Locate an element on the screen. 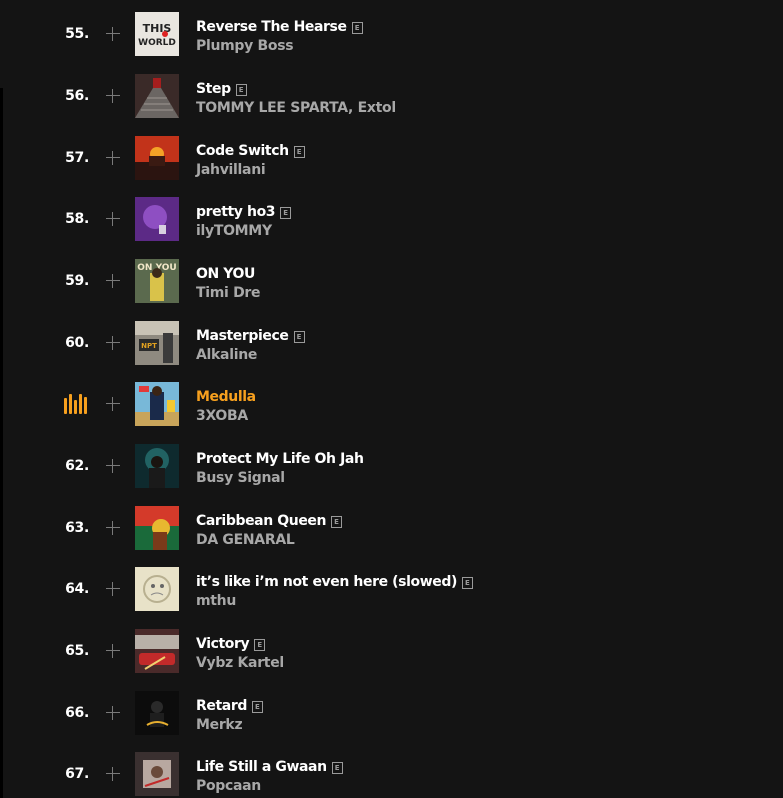 The height and width of the screenshot is (798, 783). track-row: 57. Code Switch E Jahvillani is located at coordinates (393, 158).